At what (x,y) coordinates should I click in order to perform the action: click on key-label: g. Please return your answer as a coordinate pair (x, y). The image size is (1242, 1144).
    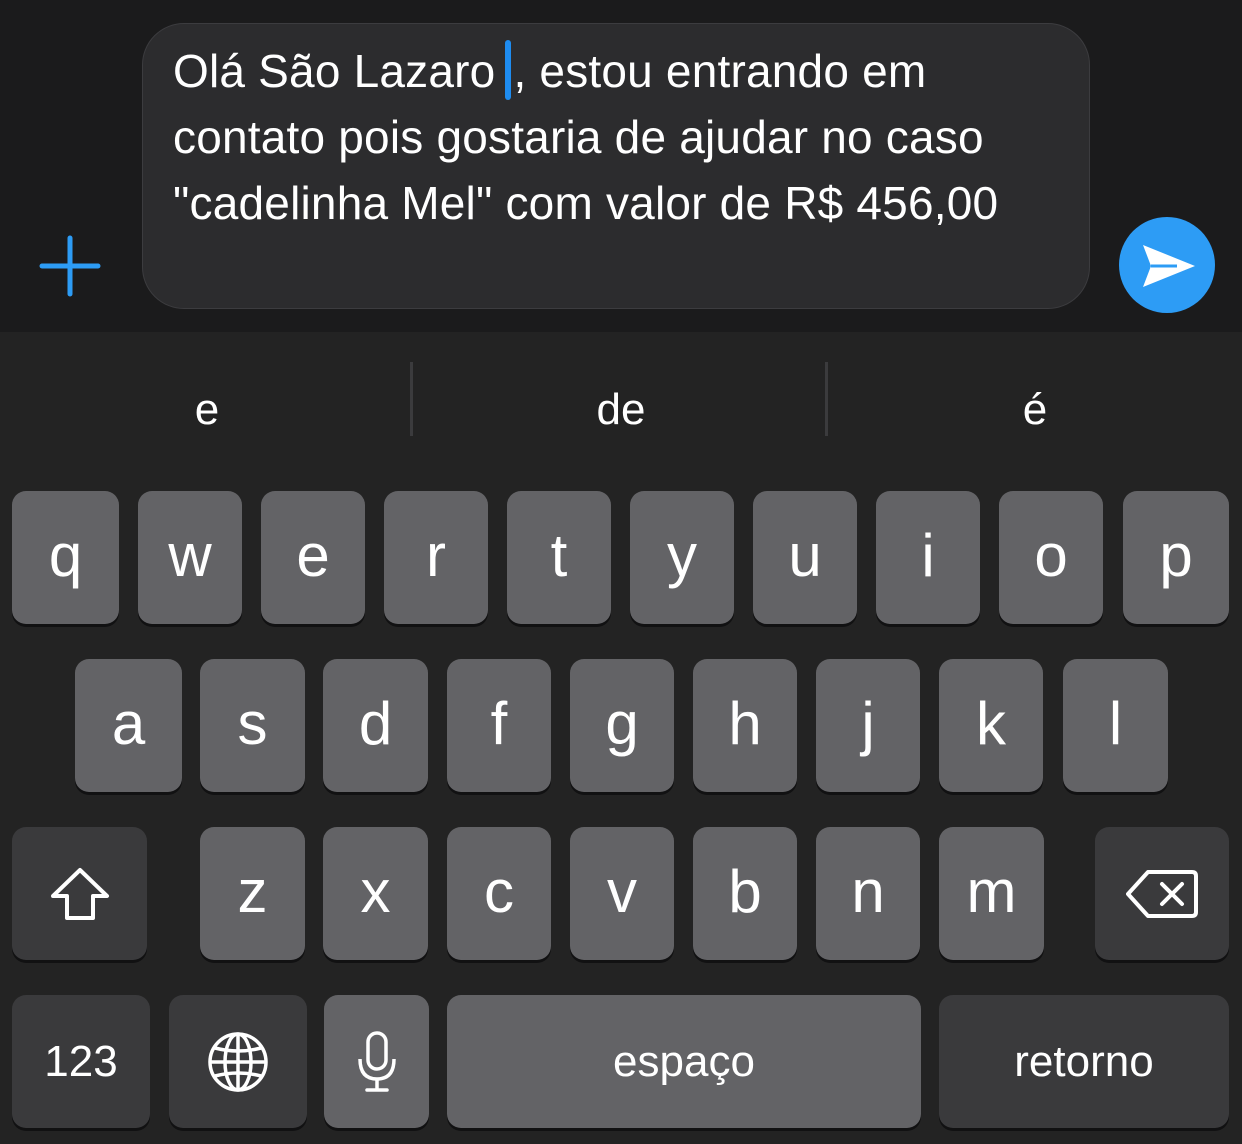
    Looking at the image, I should click on (622, 723).